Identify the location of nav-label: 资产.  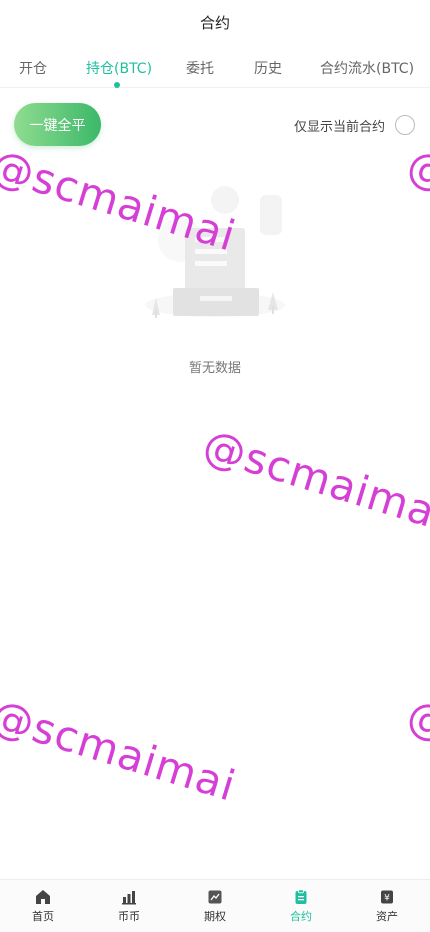
(387, 916).